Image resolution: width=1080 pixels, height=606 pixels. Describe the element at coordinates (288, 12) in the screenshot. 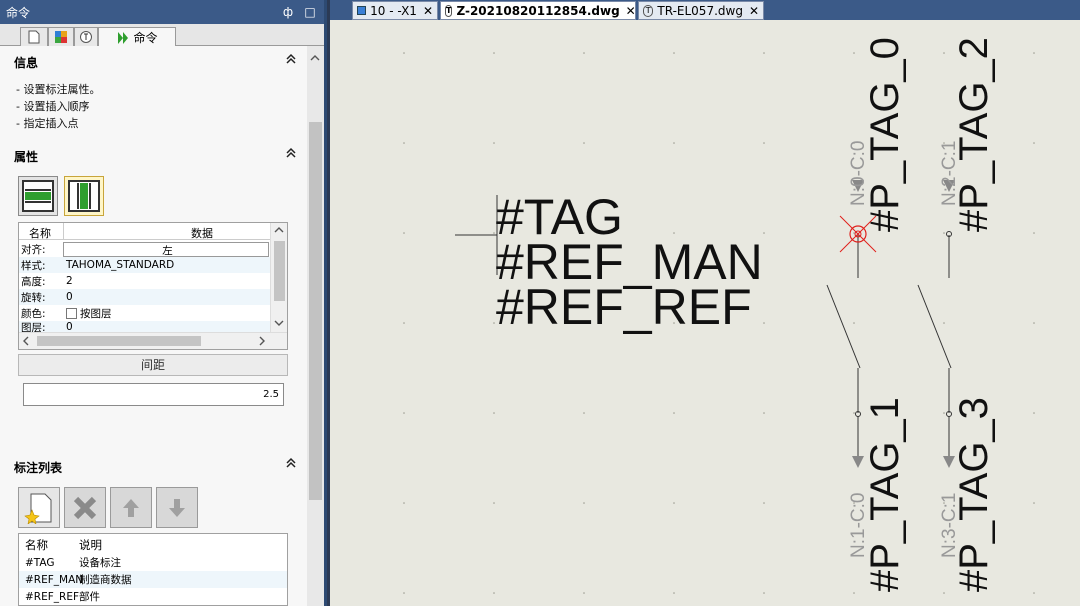

I see `pin-icon: ф` at that location.